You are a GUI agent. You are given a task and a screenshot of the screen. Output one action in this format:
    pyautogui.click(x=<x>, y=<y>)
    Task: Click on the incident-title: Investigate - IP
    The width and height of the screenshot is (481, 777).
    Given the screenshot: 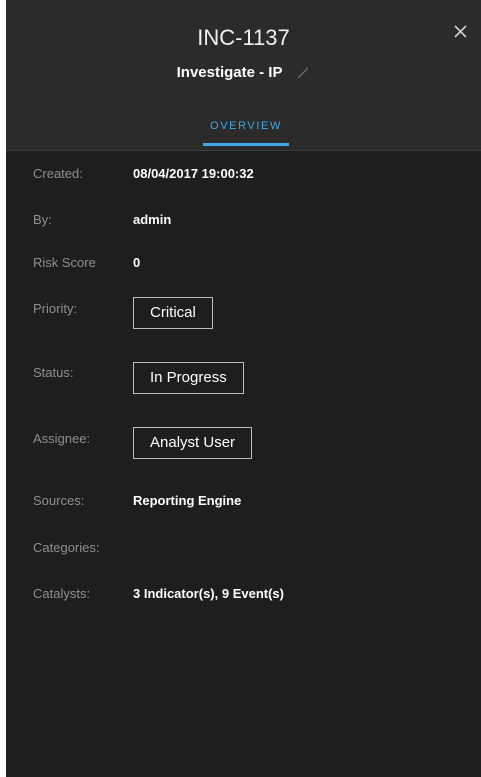 What is the action you would take?
    pyautogui.click(x=229, y=72)
    